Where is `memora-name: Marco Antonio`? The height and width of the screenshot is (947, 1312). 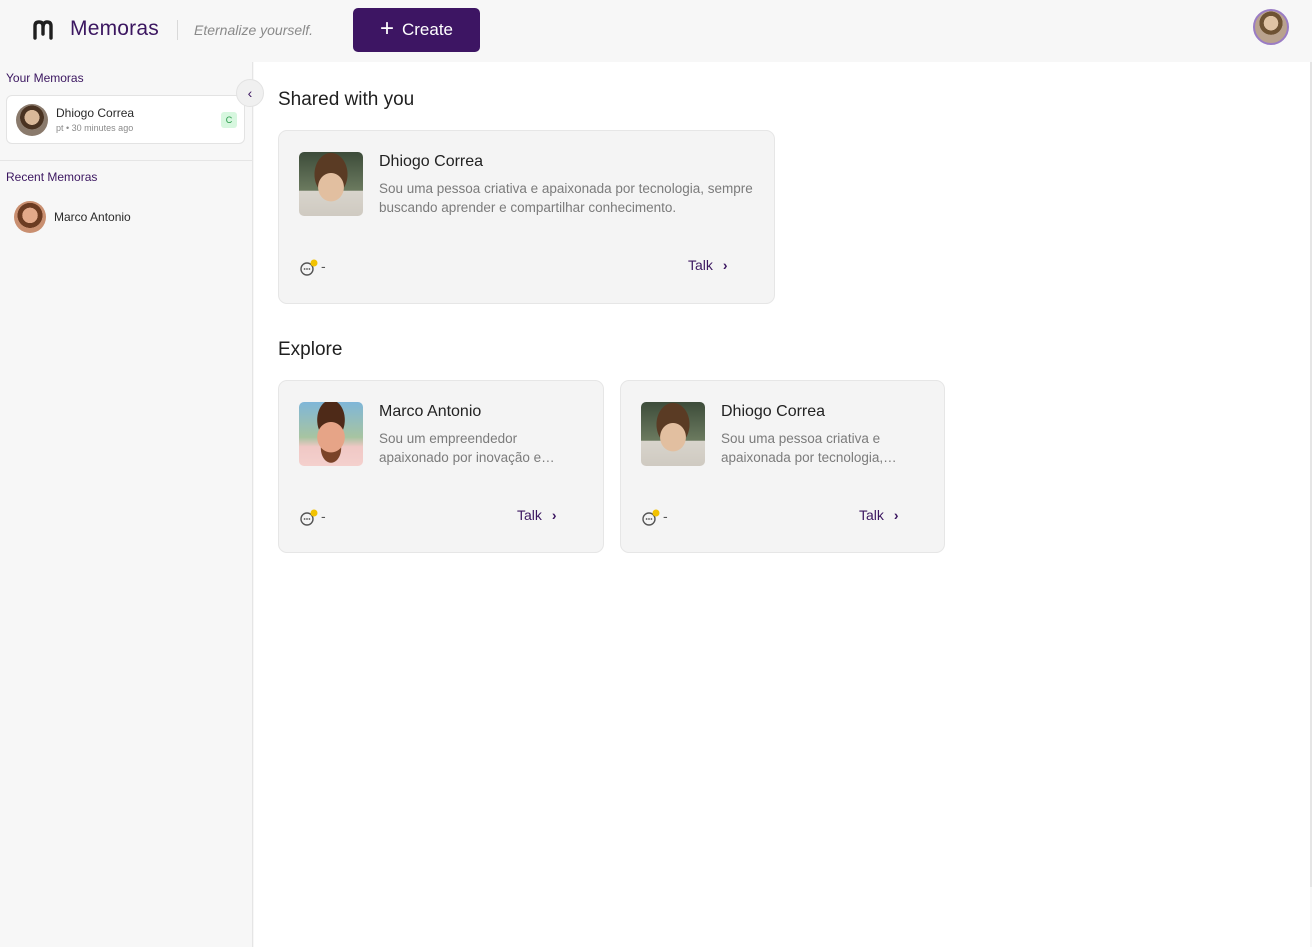
memora-name: Marco Antonio is located at coordinates (430, 411).